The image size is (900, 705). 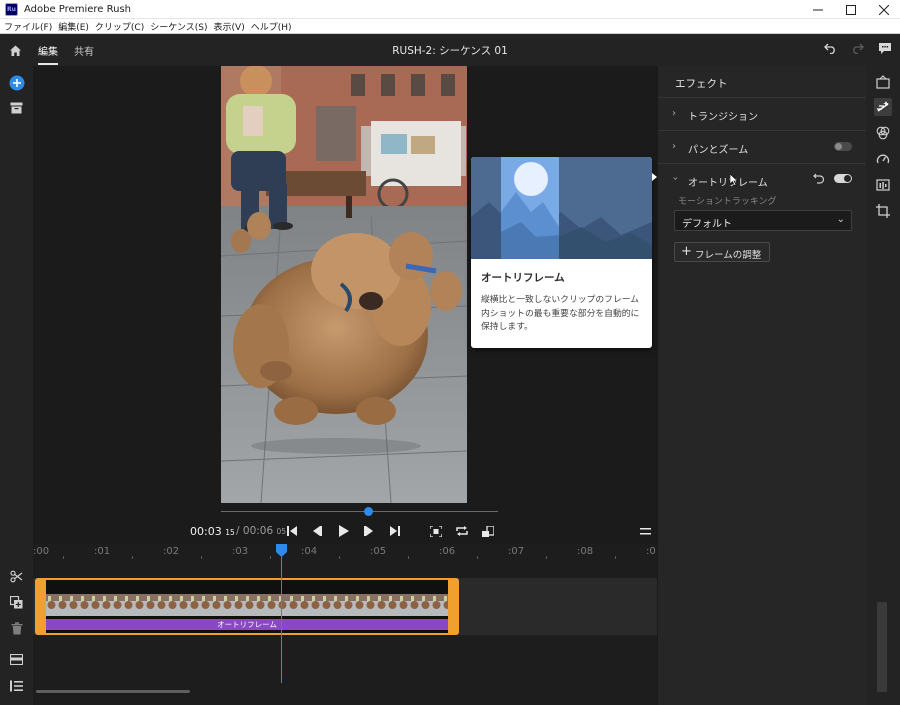 What do you see at coordinates (450, 50) in the screenshot?
I see `app-header: 編集 共有 RUSH-2: シーケンス 01` at bounding box center [450, 50].